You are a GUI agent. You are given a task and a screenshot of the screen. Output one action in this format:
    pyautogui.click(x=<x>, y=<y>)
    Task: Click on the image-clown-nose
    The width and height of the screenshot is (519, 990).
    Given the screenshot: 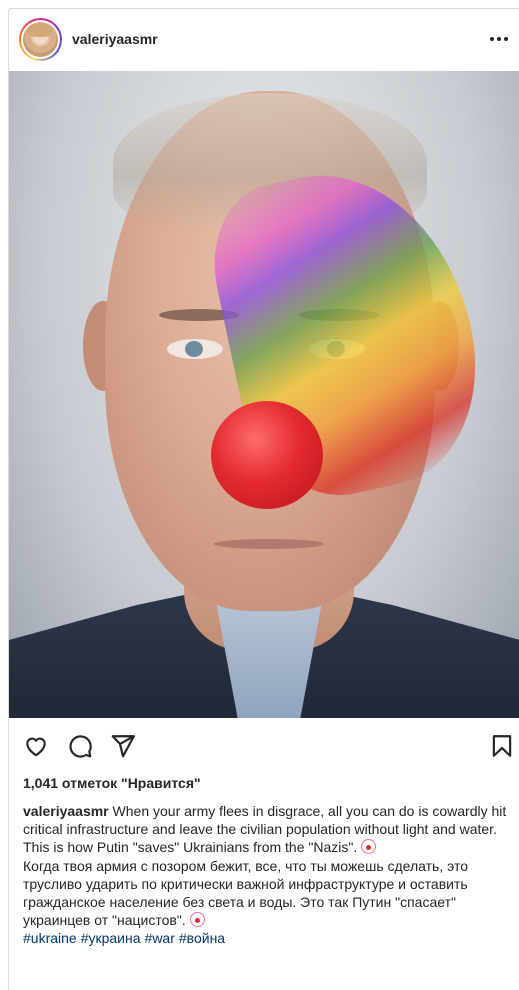 What is the action you would take?
    pyautogui.click(x=267, y=455)
    